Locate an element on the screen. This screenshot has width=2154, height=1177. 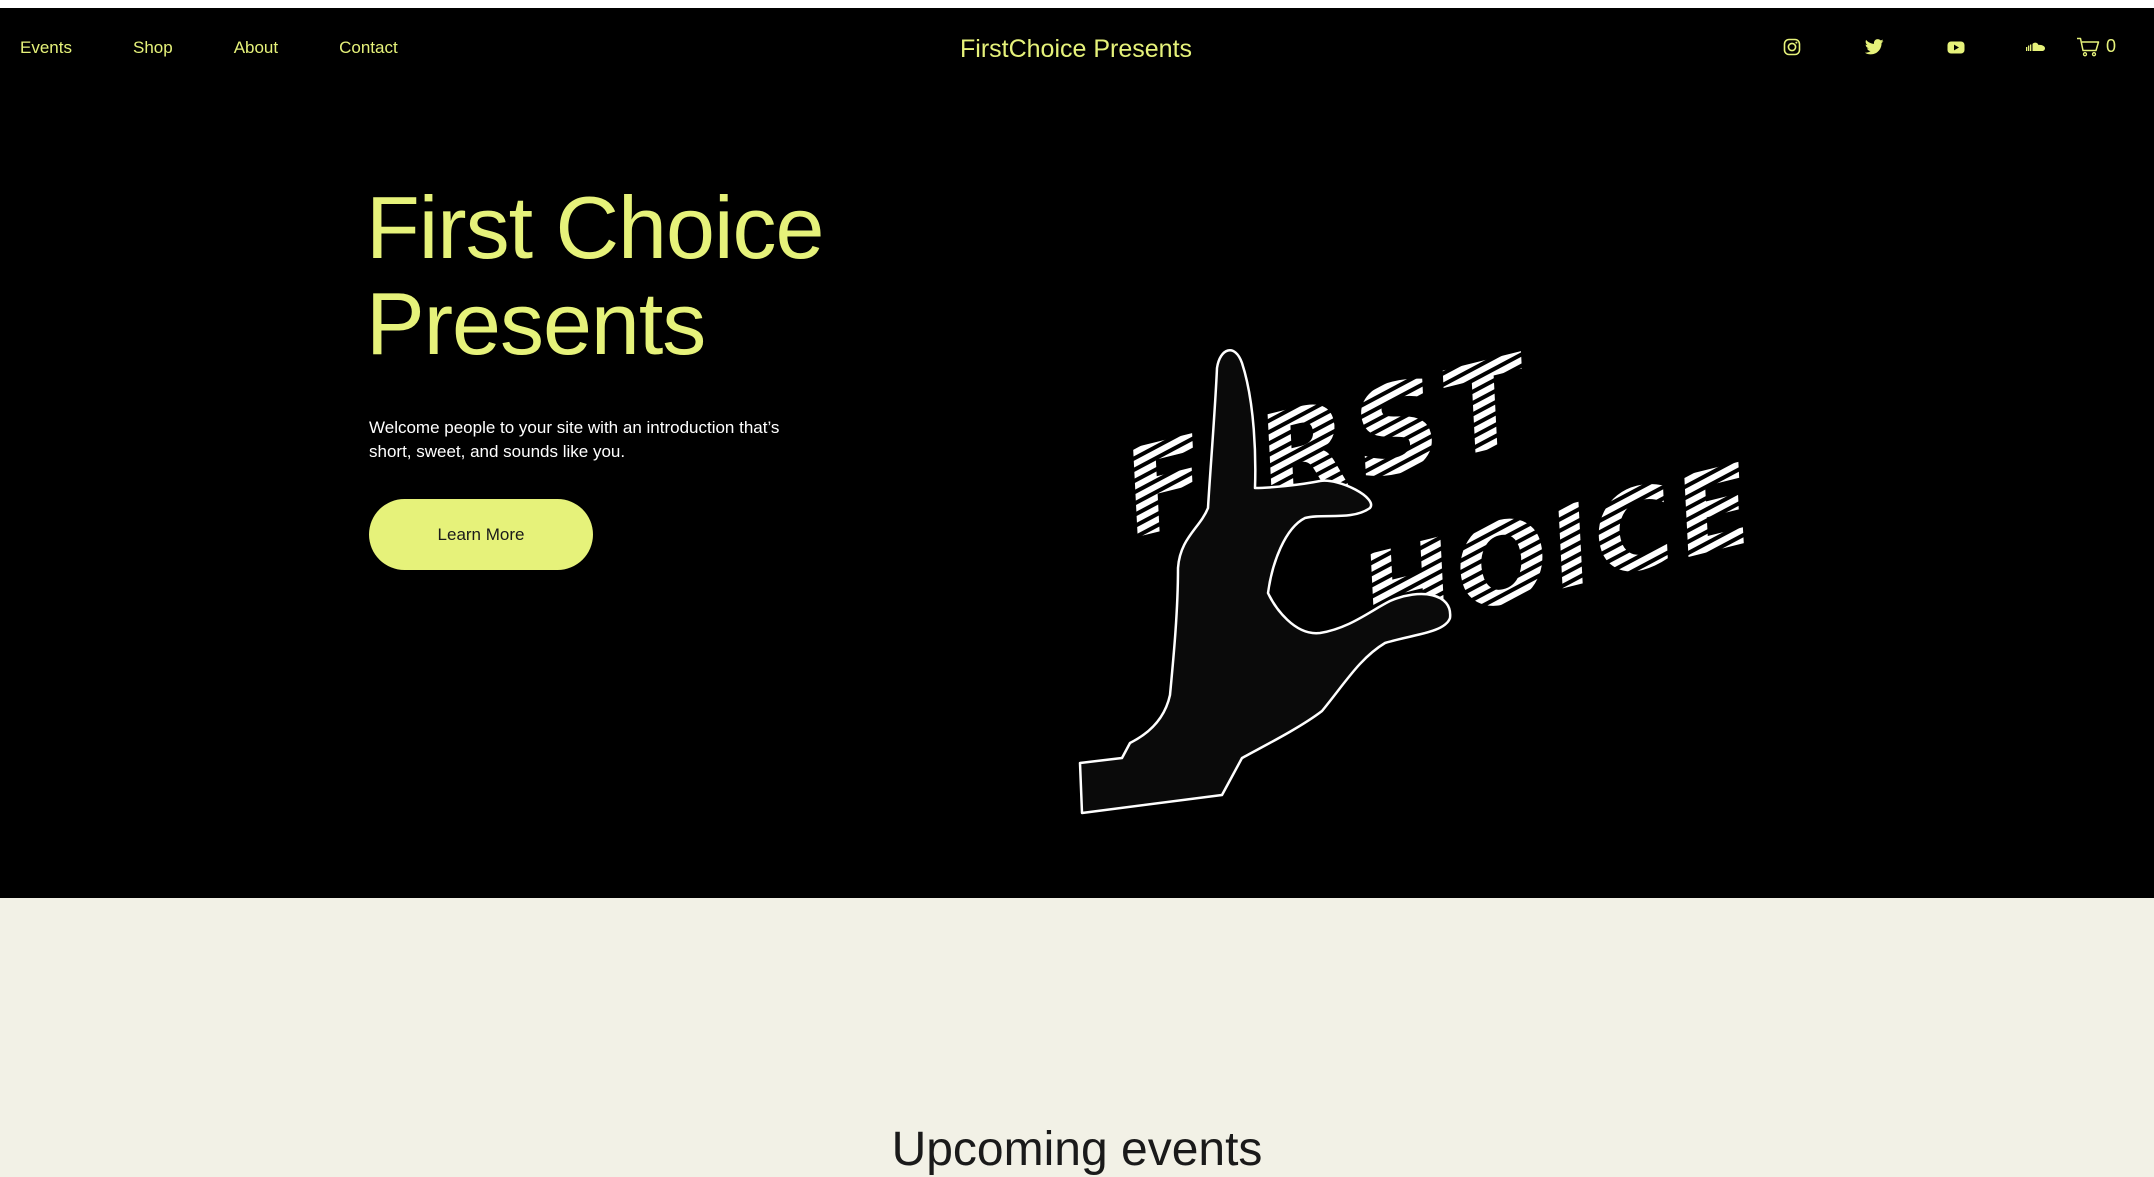
soundcloud-icon is located at coordinates (2036, 47).